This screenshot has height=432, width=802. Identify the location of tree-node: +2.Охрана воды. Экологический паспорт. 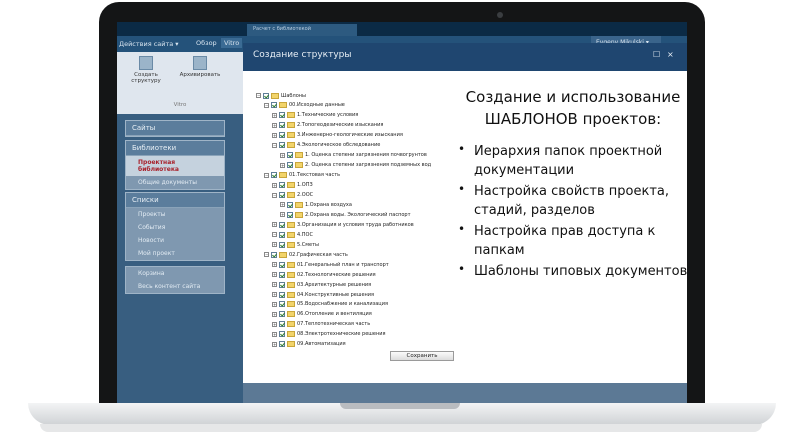
(345, 214).